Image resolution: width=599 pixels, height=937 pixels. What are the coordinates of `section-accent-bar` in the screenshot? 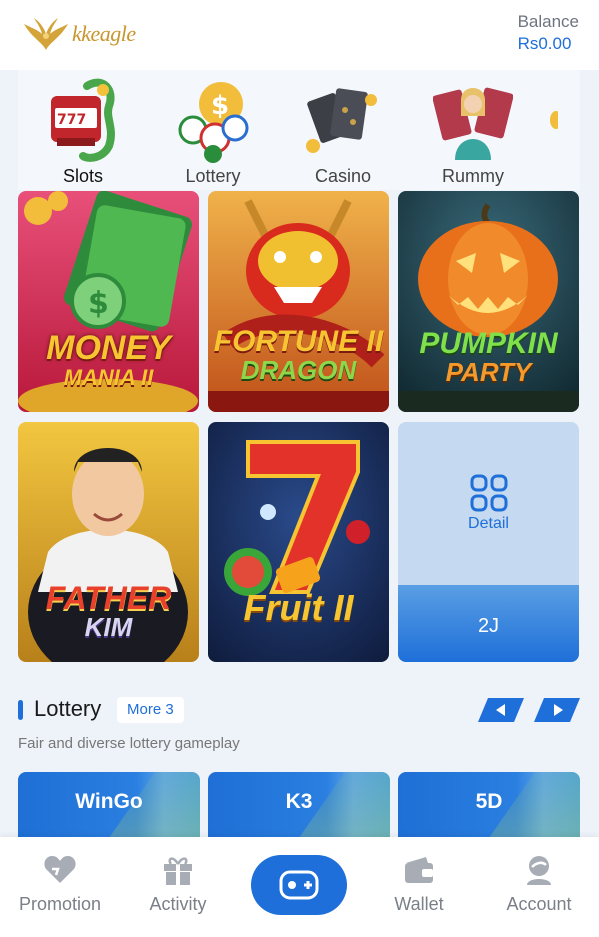 It's located at (20, 710).